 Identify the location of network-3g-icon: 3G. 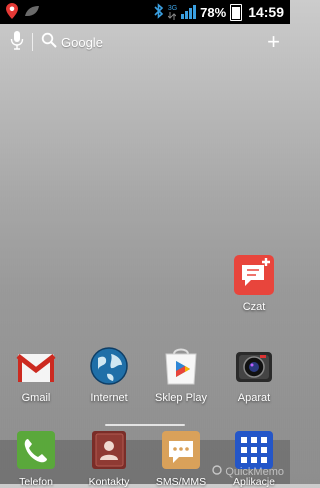
(172, 12).